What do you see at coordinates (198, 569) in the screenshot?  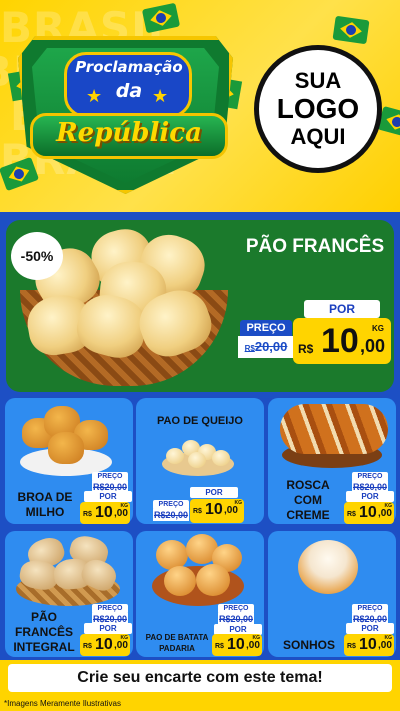 I see `pao-de-batata-photo` at bounding box center [198, 569].